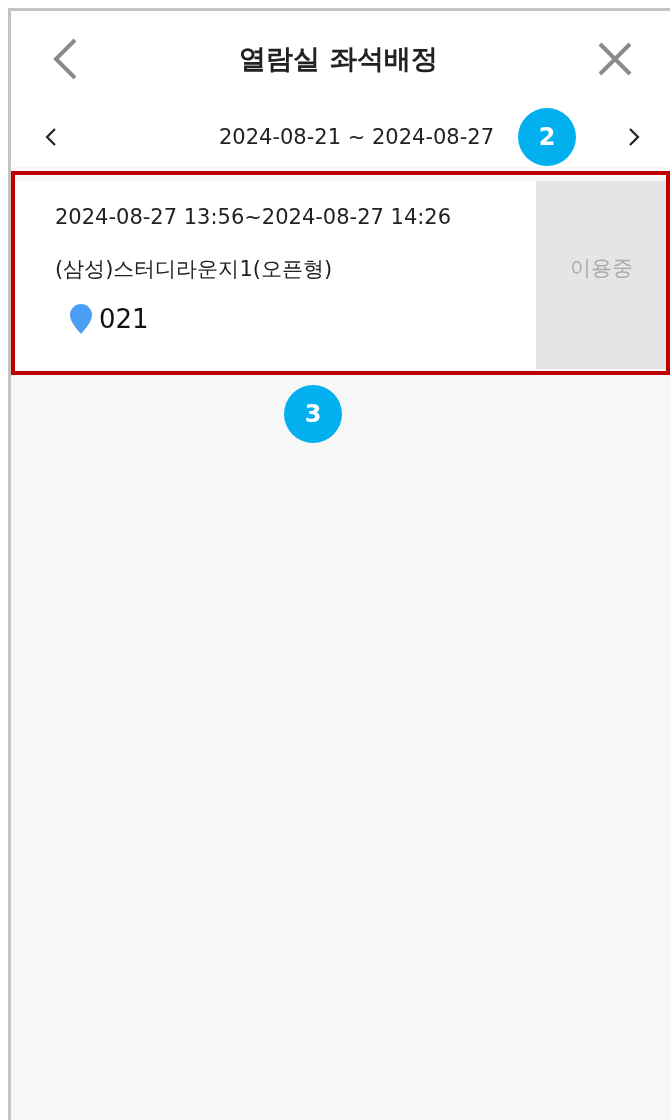 Image resolution: width=670 pixels, height=1120 pixels. Describe the element at coordinates (356, 137) in the screenshot. I see `date-range: 2024-08-21 ~ 2024-08-27` at that location.